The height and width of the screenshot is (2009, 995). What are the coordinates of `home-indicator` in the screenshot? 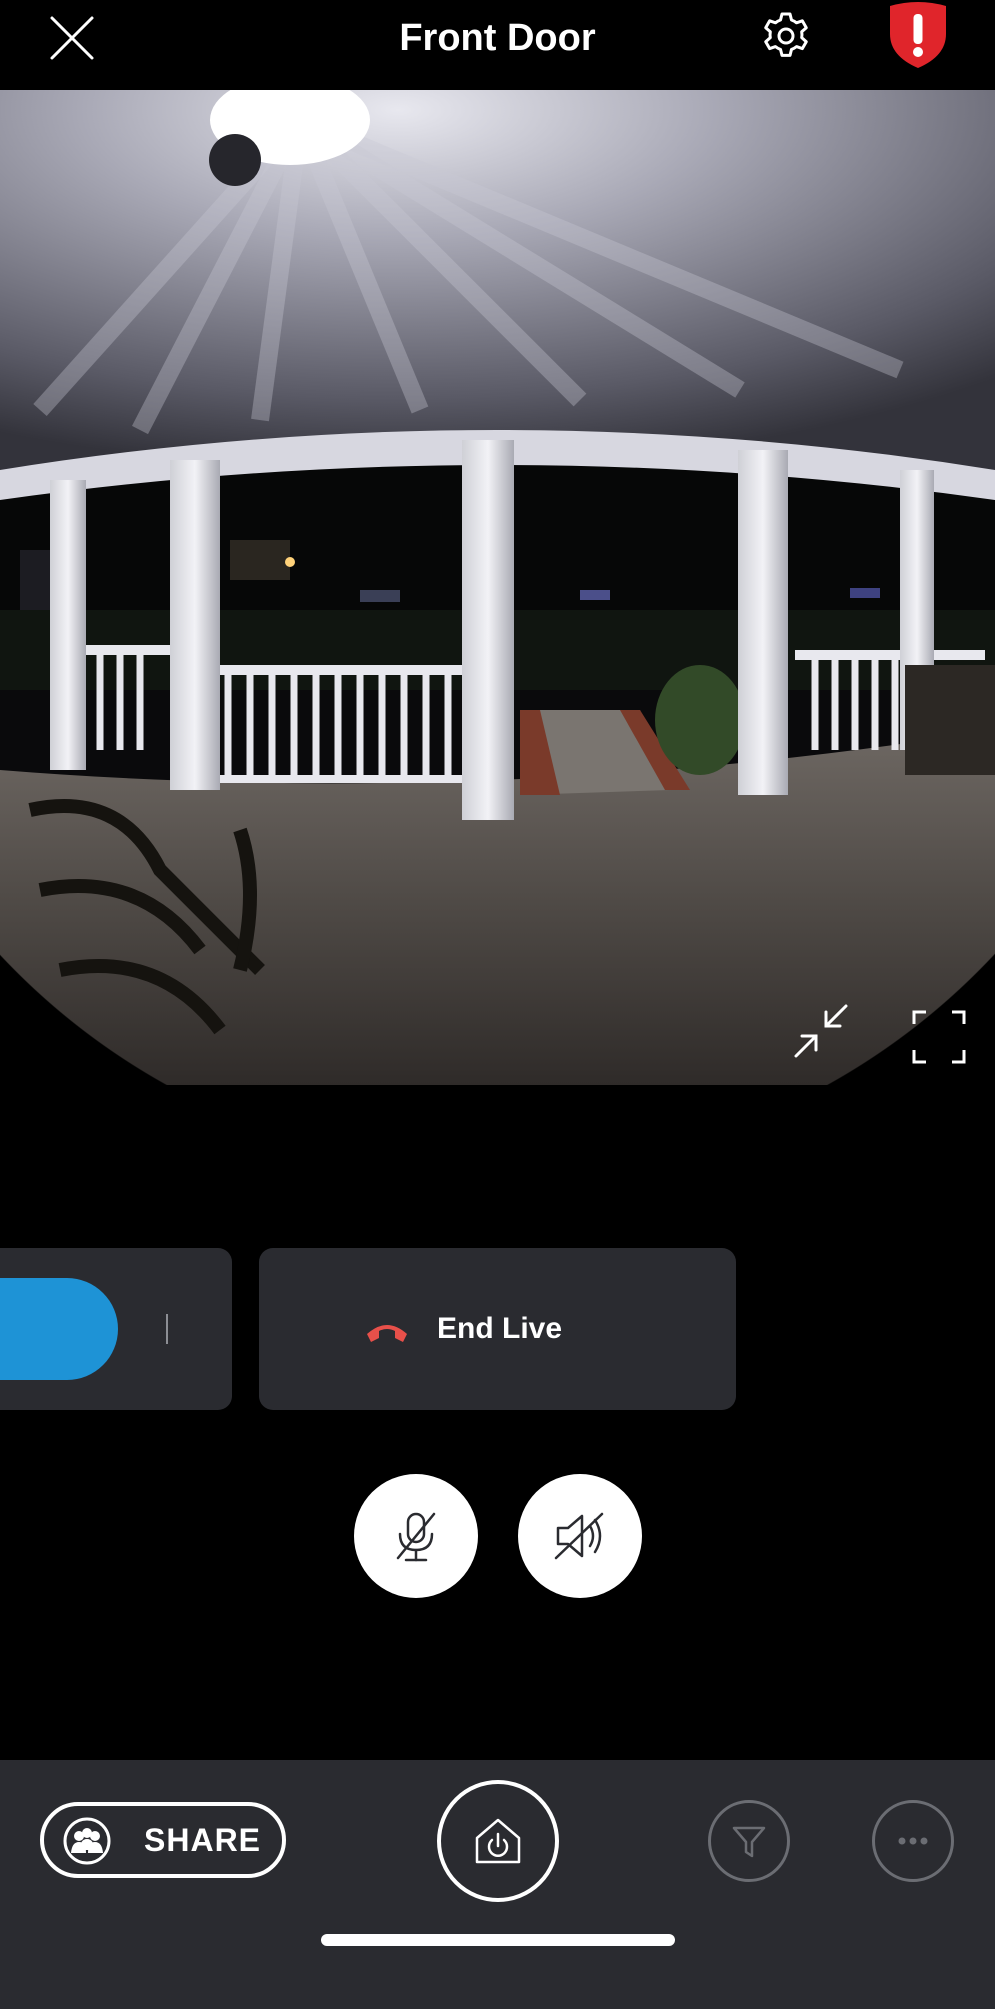 It's located at (498, 1940).